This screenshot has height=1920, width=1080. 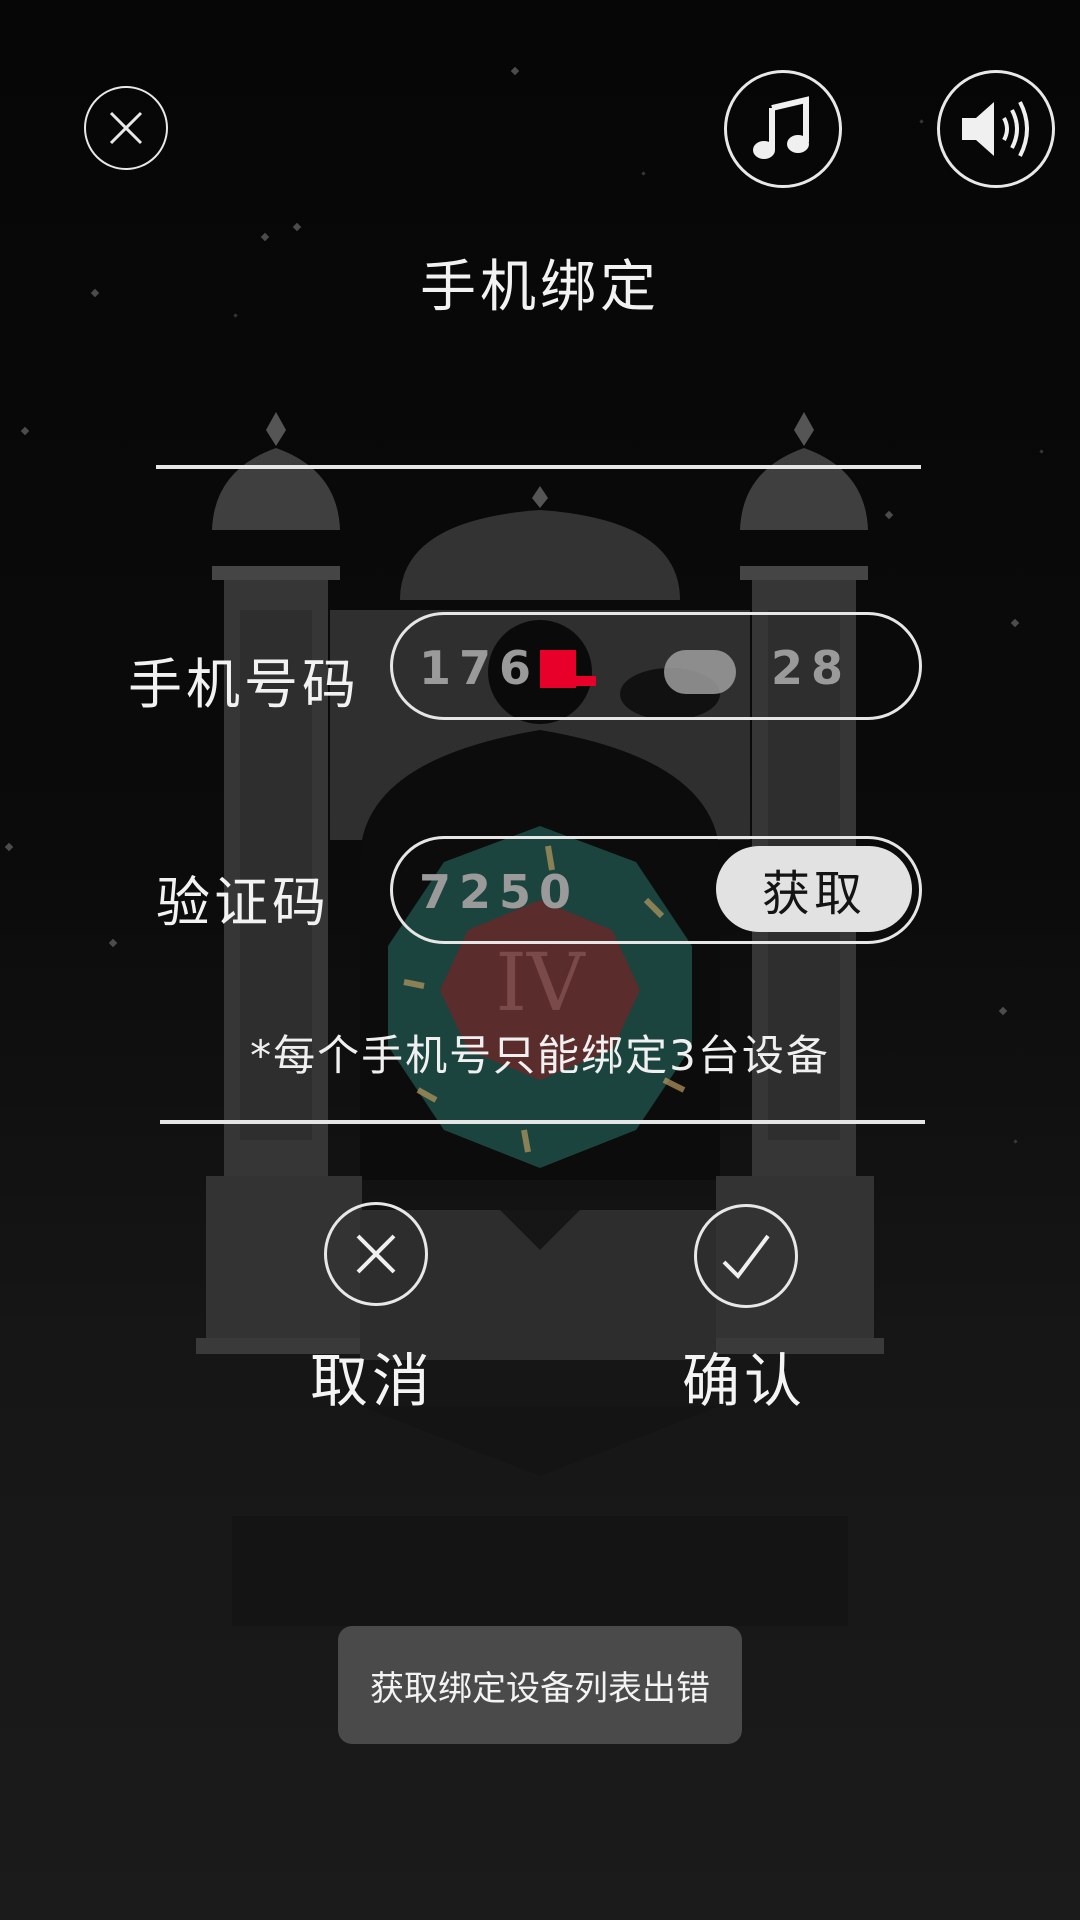 I want to click on divider-top, so click(x=538, y=467).